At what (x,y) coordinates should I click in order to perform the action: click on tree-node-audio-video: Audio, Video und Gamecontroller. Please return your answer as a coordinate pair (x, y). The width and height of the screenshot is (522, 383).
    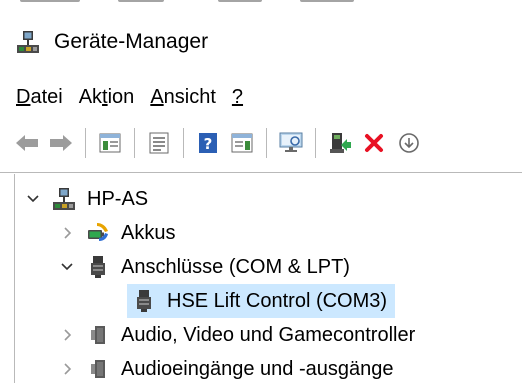
    Looking at the image, I should click on (237, 335).